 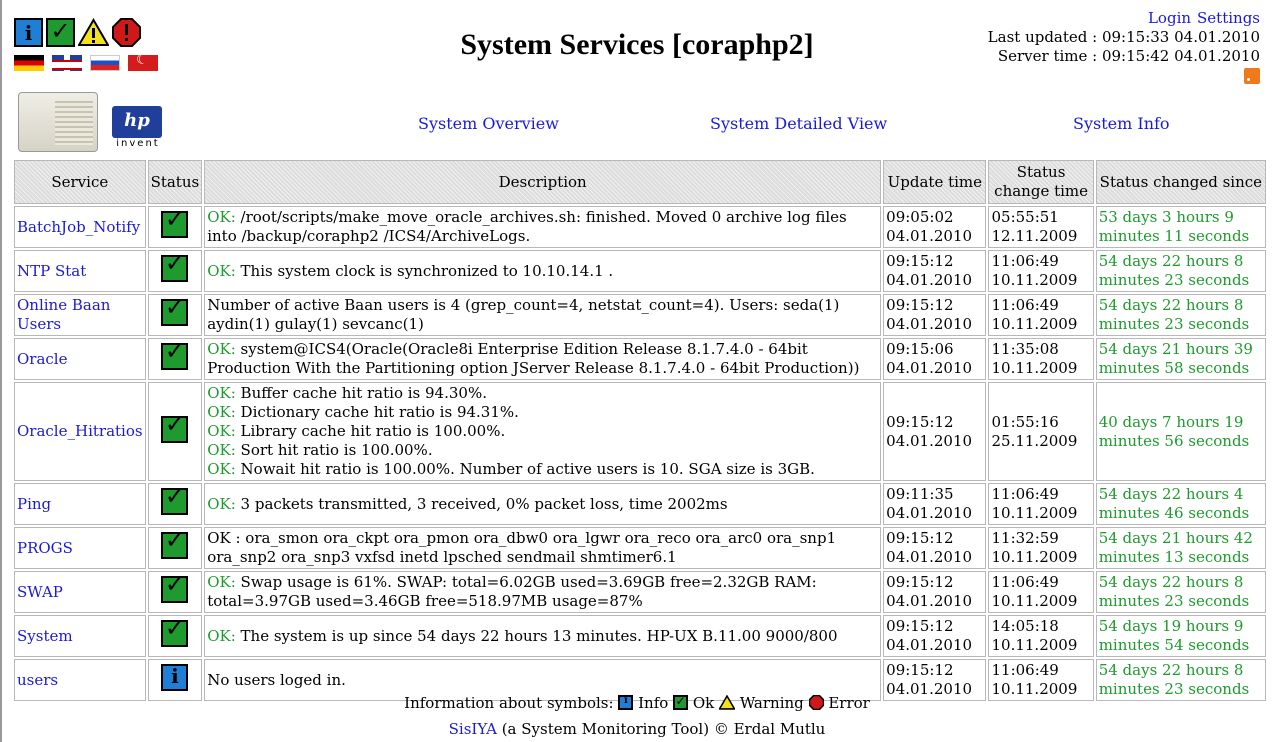 I want to click on service-cell: SWAP, so click(x=80, y=592).